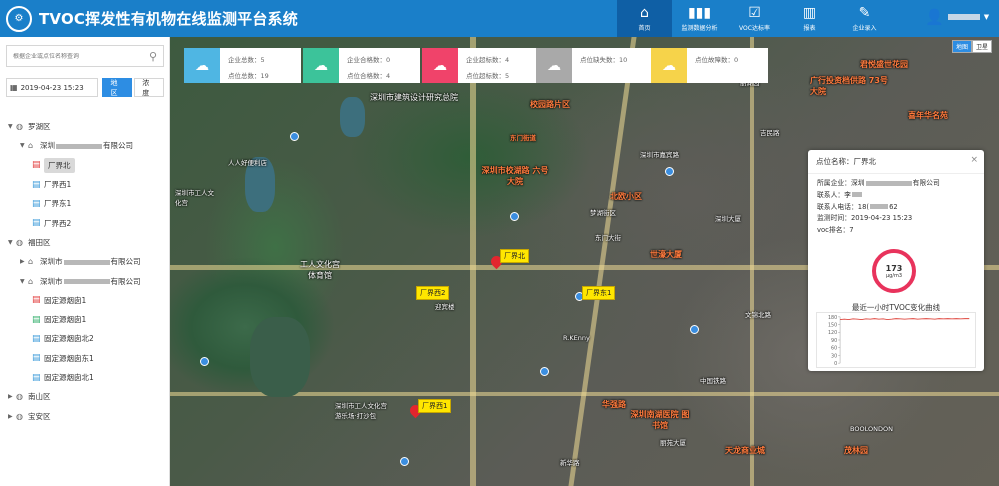 The image size is (999, 486). I want to click on tree-node-company: ▼ ⌂ 深圳 有限公司, so click(85, 145).